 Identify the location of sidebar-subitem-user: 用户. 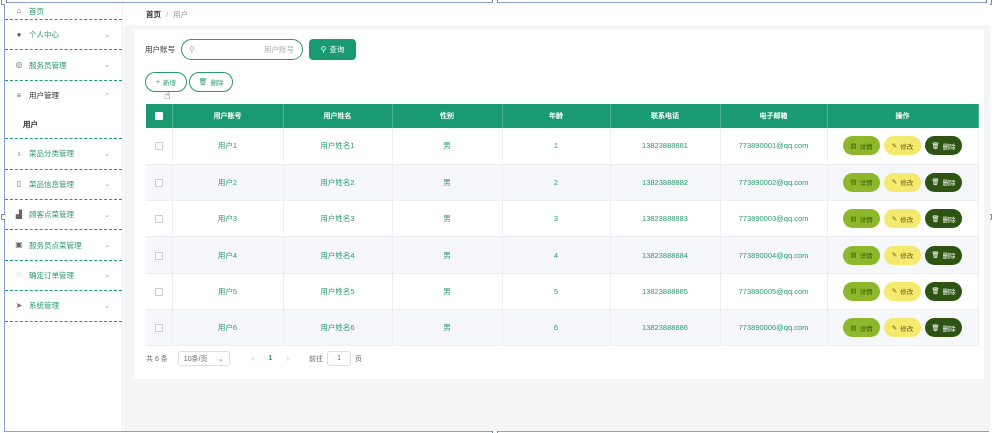
(63, 125).